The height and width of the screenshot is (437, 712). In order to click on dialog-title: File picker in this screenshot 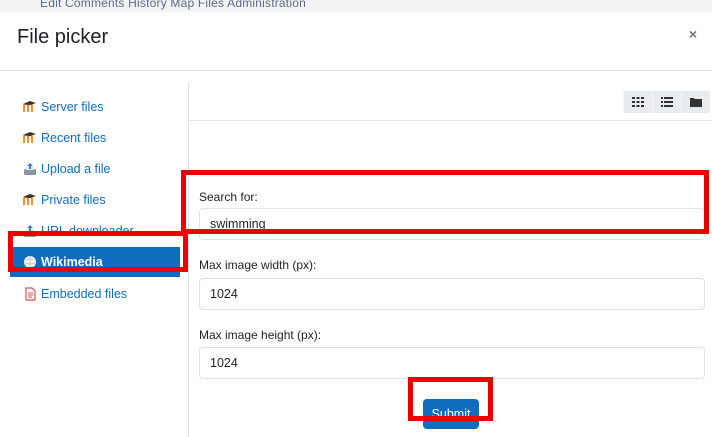, I will do `click(63, 37)`.